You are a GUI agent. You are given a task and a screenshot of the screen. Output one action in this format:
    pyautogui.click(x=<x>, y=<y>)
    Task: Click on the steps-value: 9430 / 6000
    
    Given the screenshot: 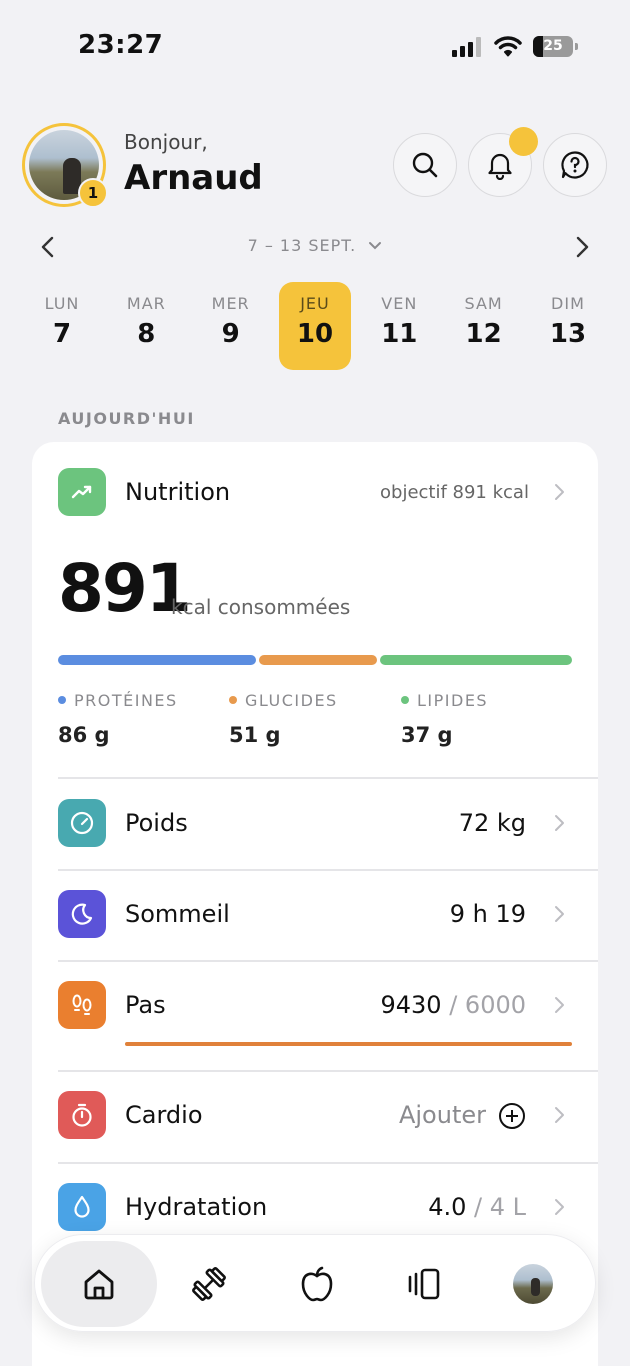 What is the action you would take?
    pyautogui.click(x=453, y=1005)
    